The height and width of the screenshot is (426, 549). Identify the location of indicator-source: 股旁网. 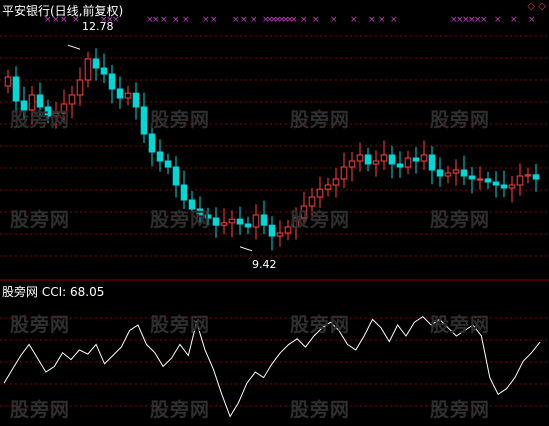
(20, 292).